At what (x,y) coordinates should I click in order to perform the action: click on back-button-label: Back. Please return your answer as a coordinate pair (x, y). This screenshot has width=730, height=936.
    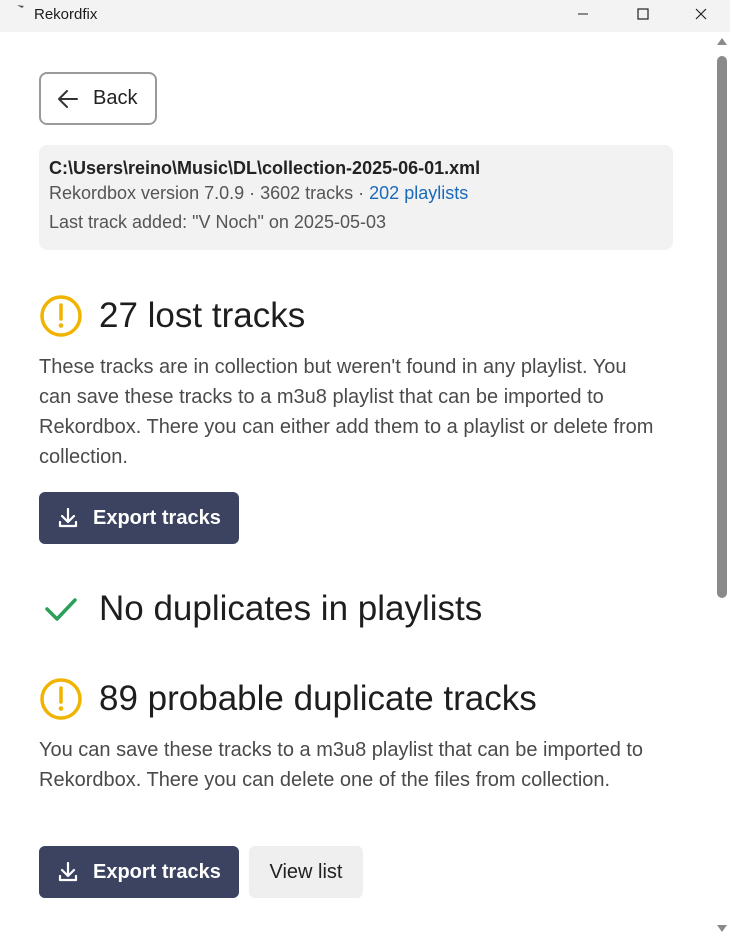
    Looking at the image, I should click on (115, 98).